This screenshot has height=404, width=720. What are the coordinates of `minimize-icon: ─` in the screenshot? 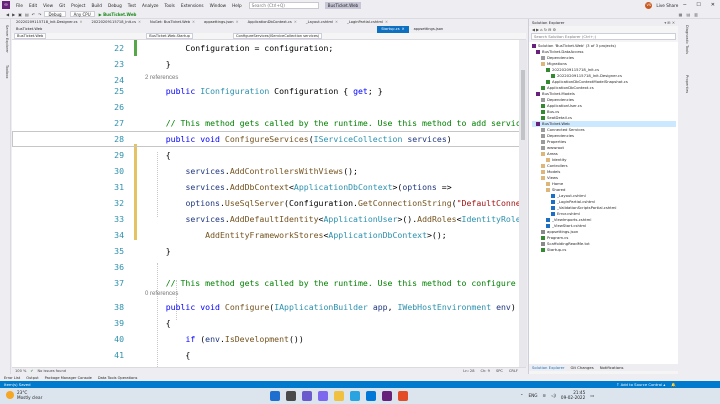 It's located at (684, 5).